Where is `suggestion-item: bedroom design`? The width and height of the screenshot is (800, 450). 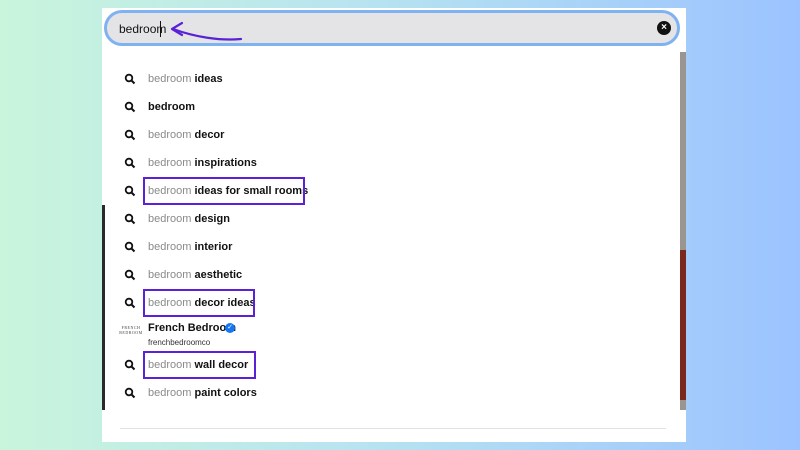
suggestion-item: bedroom design is located at coordinates (391, 220).